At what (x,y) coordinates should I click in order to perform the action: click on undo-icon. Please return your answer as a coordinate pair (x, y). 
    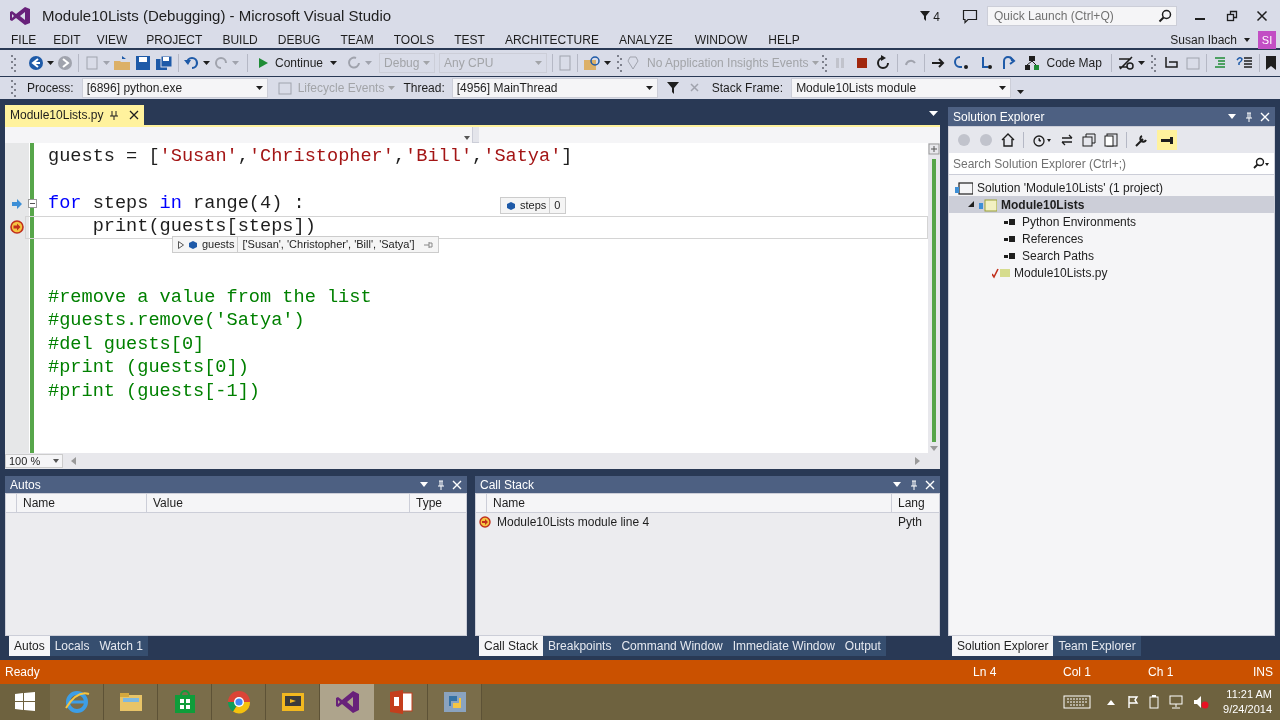
    Looking at the image, I should click on (192, 63).